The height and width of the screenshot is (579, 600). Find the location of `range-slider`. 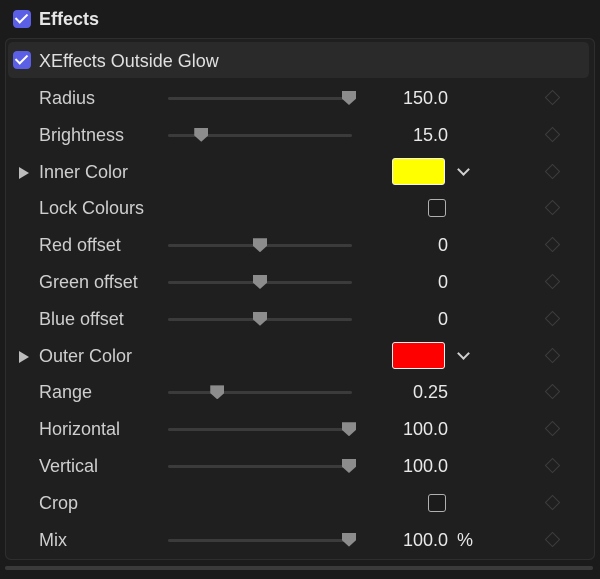

range-slider is located at coordinates (260, 392).